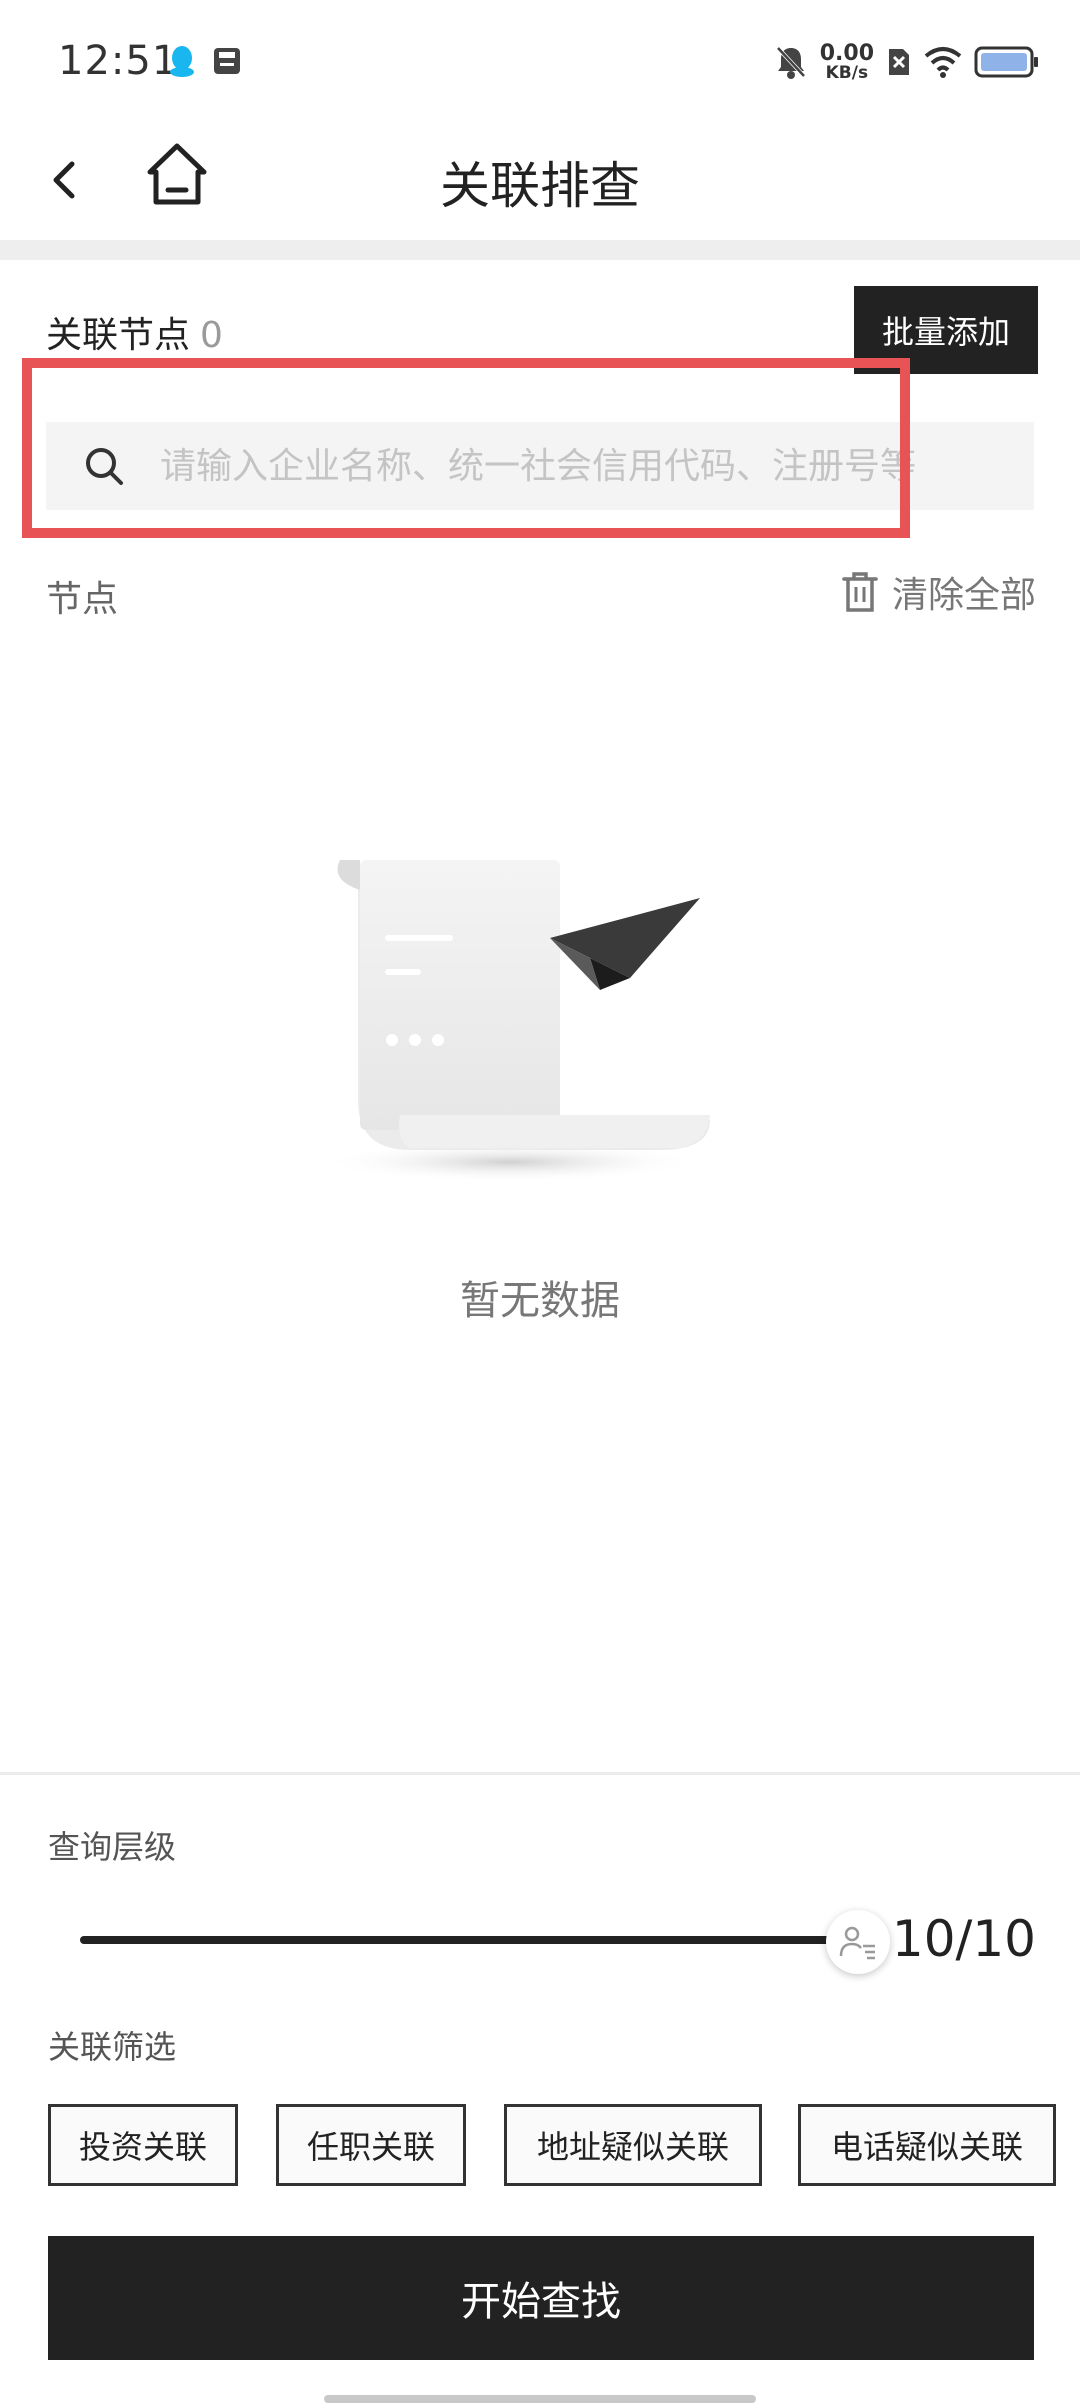 This screenshot has width=1080, height=2408. Describe the element at coordinates (182, 61) in the screenshot. I see `qq-icon` at that location.